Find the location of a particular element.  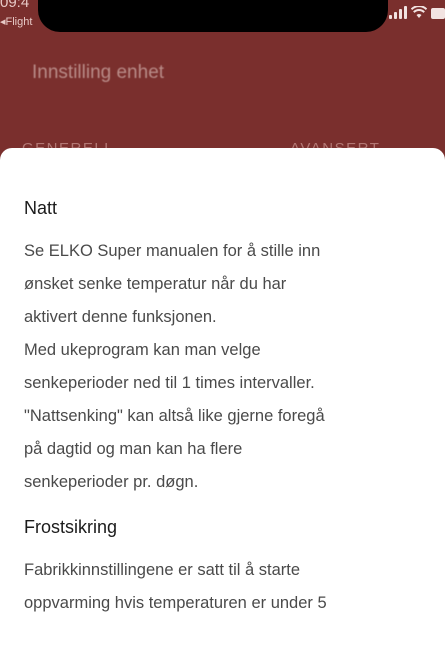

status-icons is located at coordinates (417, 12).